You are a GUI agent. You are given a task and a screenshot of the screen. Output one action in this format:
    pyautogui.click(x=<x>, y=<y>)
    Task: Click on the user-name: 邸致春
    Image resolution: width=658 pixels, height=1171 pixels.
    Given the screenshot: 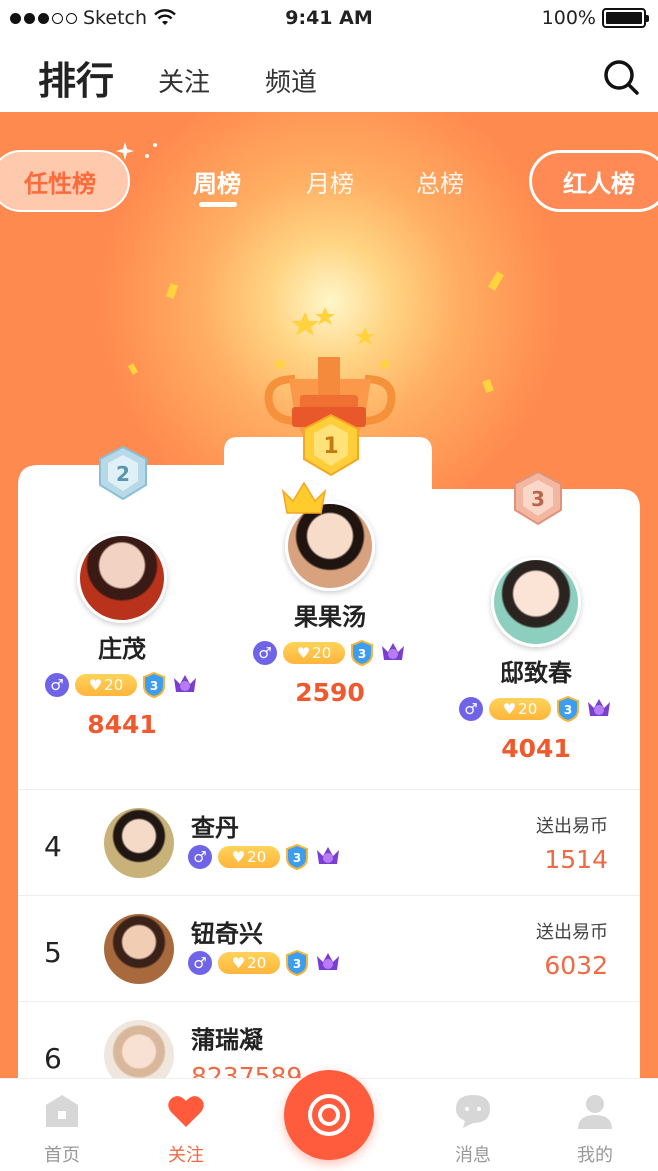 What is the action you would take?
    pyautogui.click(x=536, y=673)
    